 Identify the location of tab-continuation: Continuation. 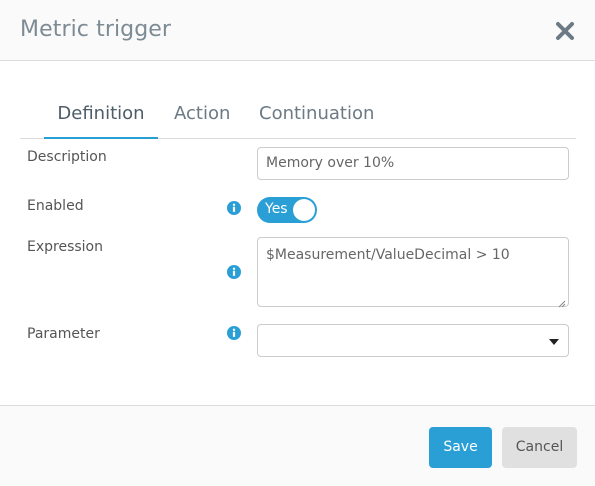
(316, 116).